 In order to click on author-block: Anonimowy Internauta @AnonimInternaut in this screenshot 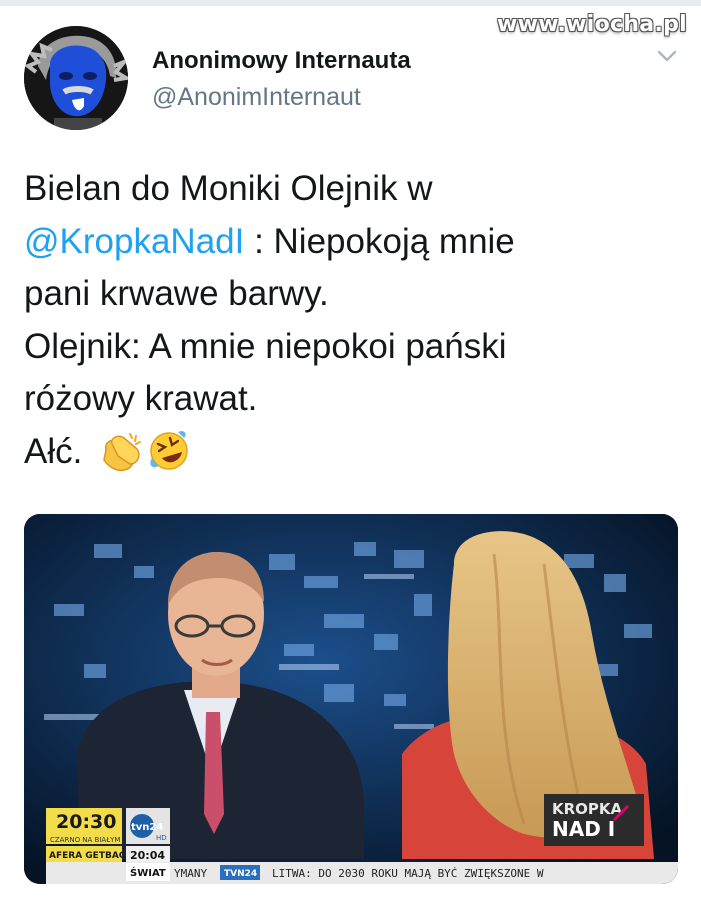, I will do `click(281, 80)`.